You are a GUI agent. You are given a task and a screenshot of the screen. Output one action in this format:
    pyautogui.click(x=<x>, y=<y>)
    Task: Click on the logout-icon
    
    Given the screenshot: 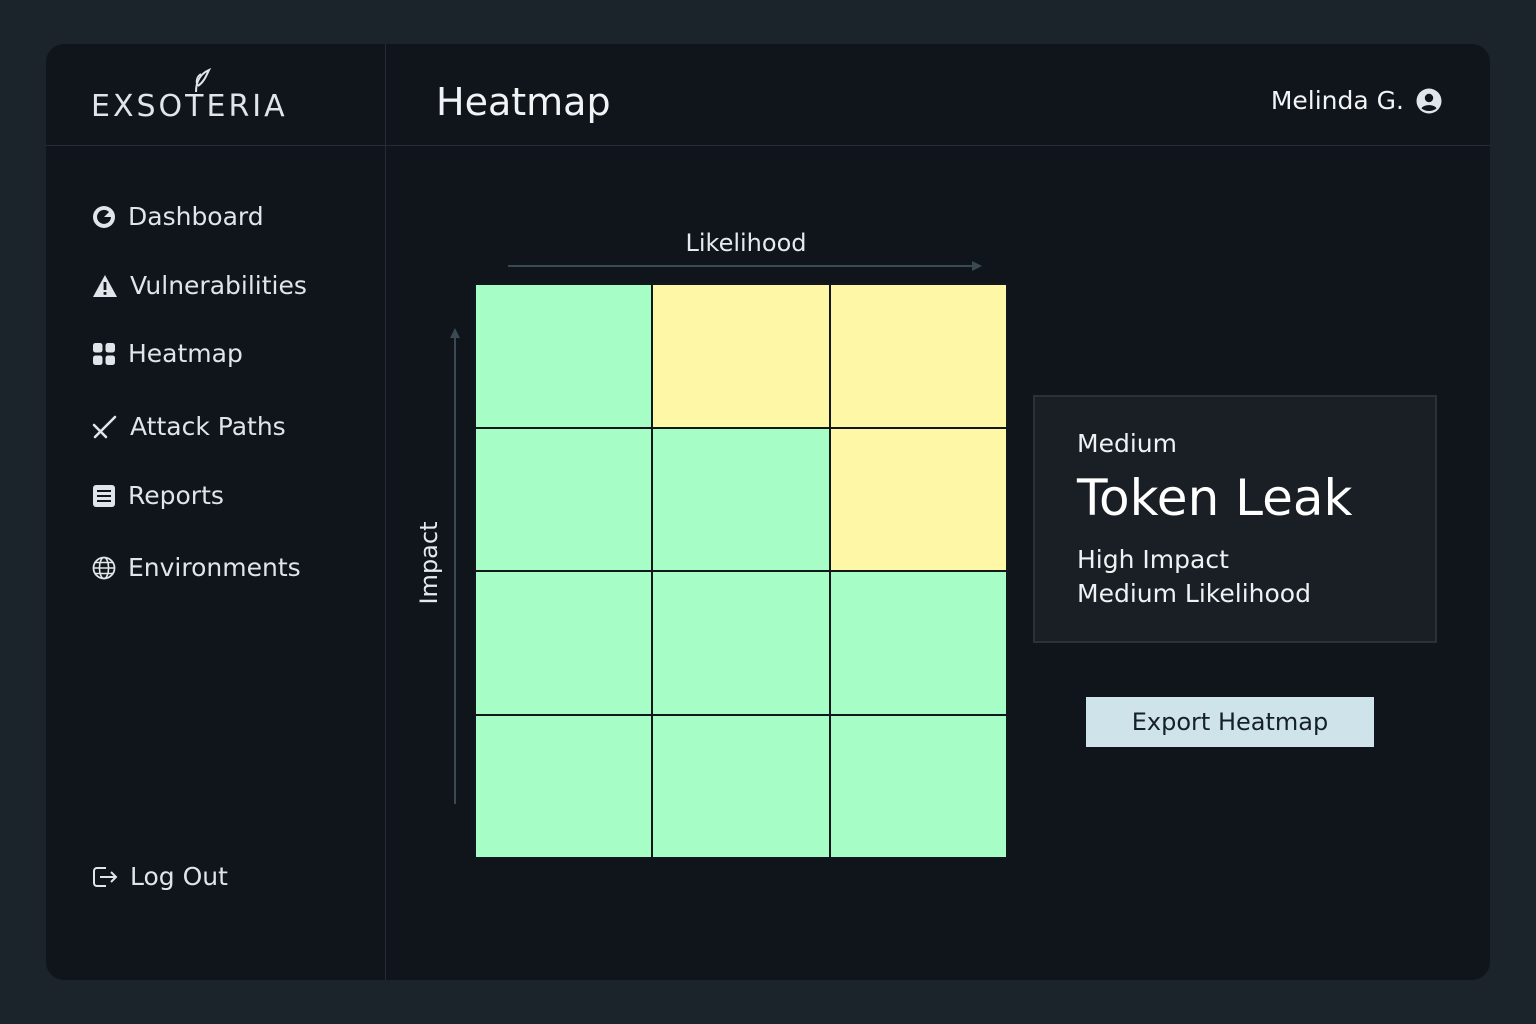 What is the action you would take?
    pyautogui.click(x=105, y=876)
    